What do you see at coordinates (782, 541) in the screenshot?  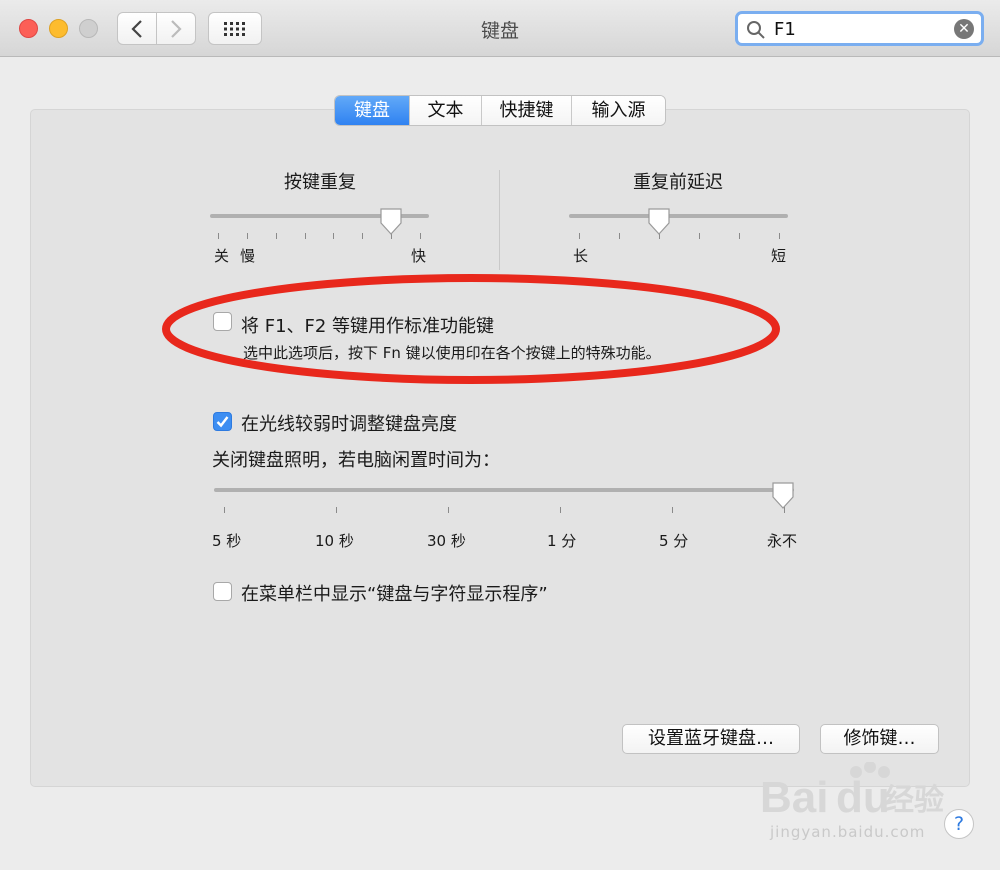 I see `turn-off-tick-5: 永不` at bounding box center [782, 541].